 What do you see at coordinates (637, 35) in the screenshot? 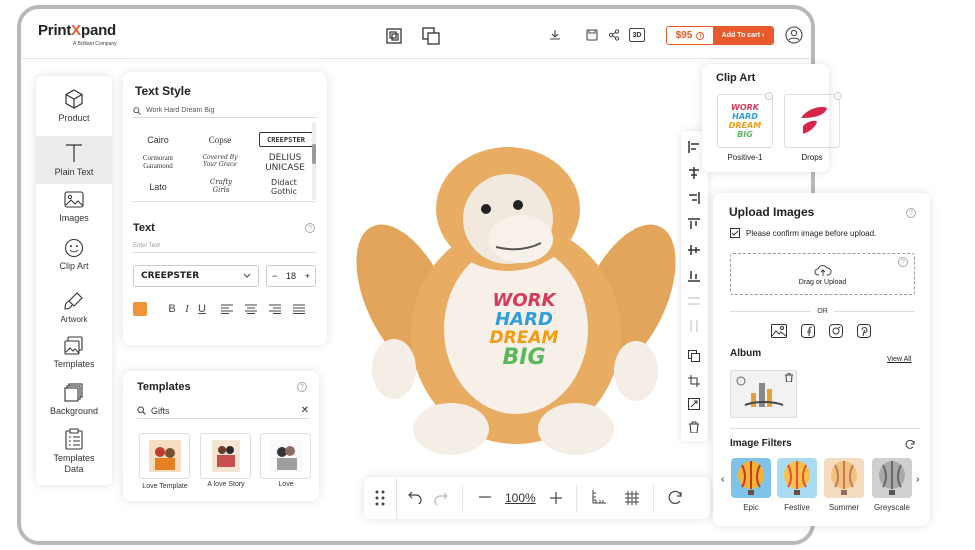
I see `3d-view-button: 3D` at bounding box center [637, 35].